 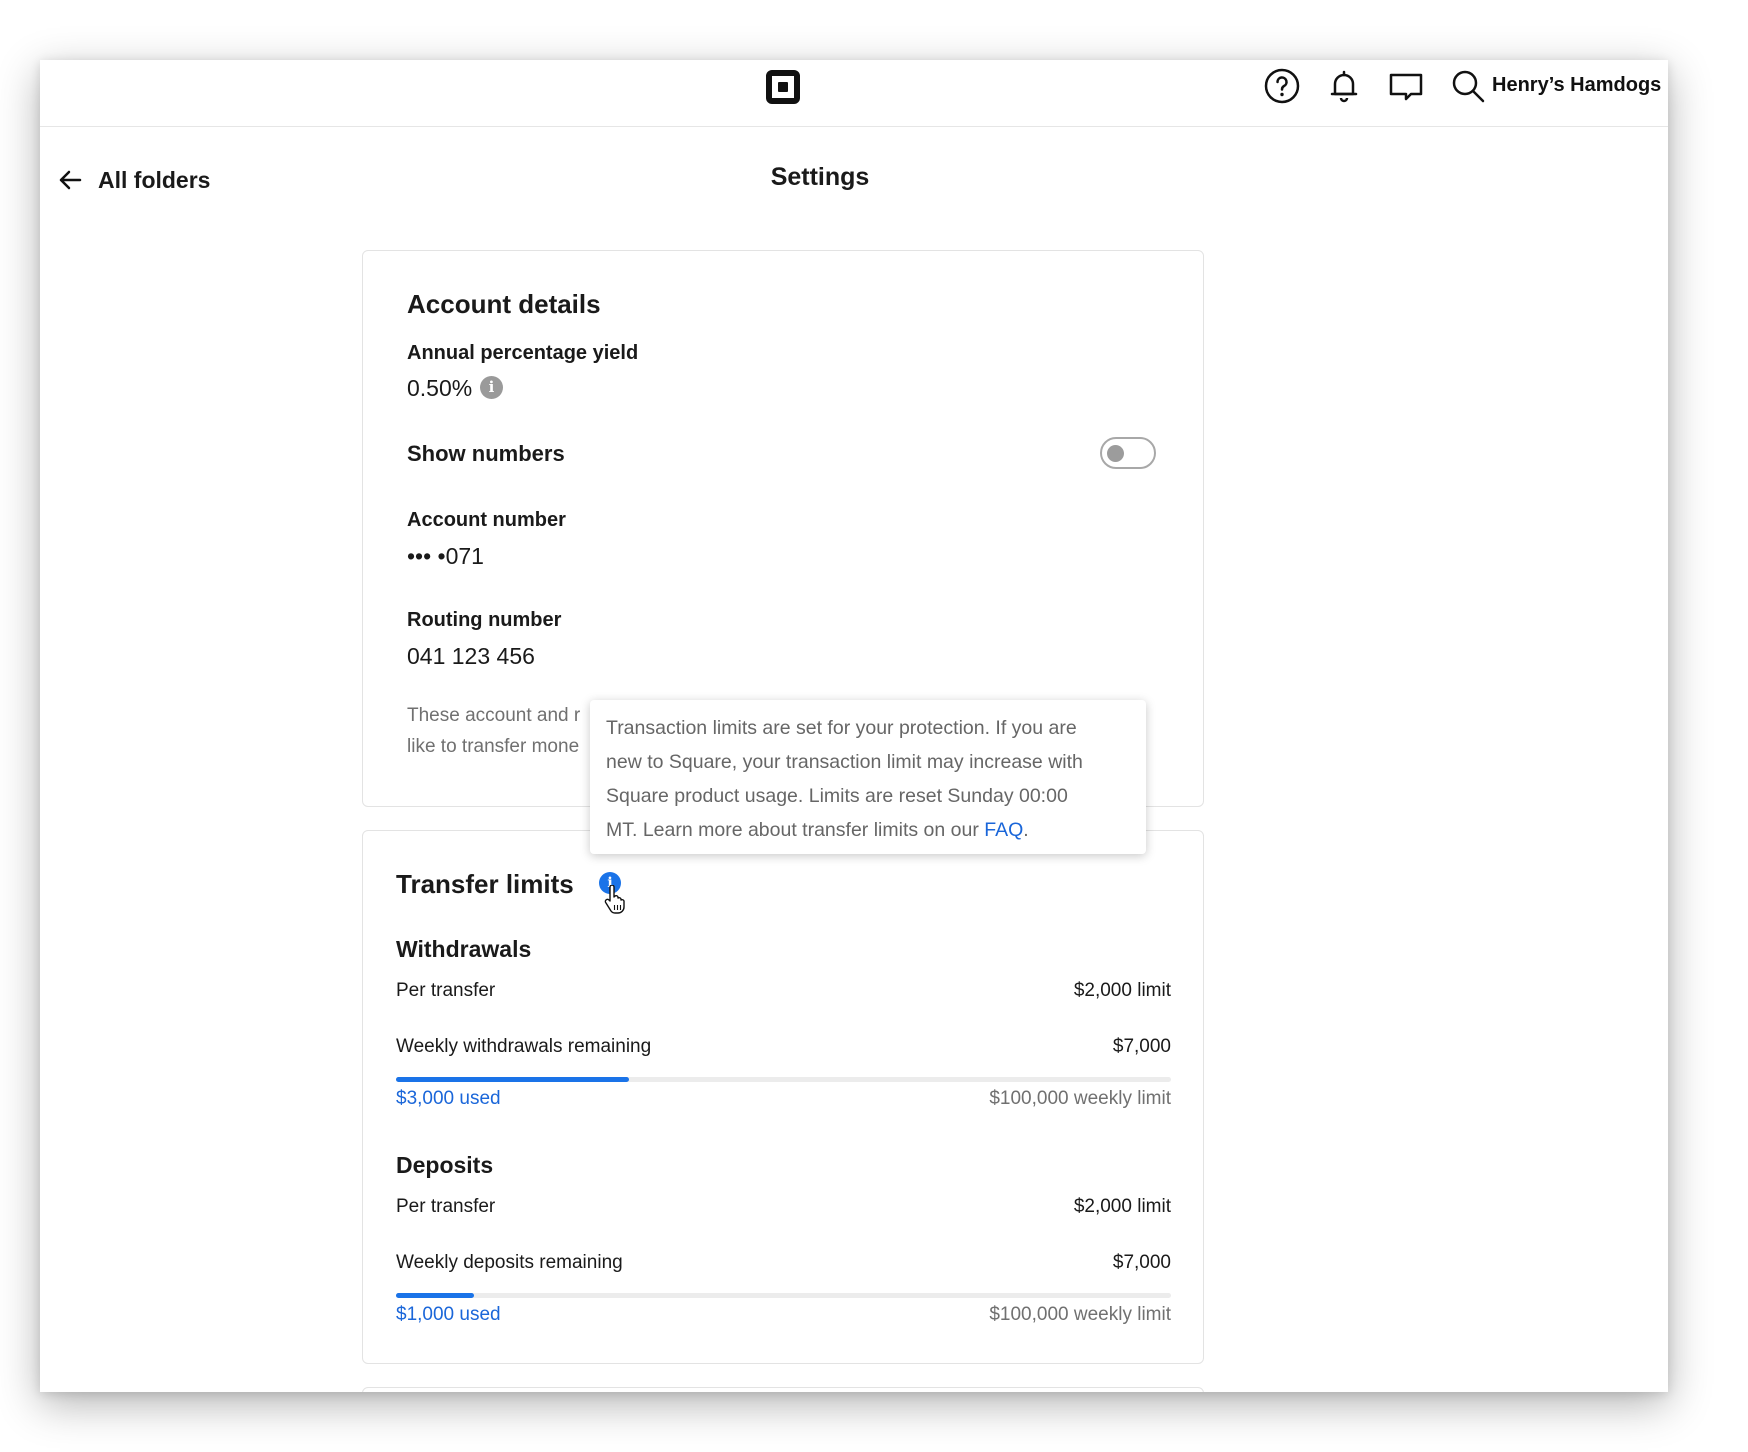 What do you see at coordinates (446, 1206) in the screenshot?
I see `deposits-per-transfer-label: Per transfer` at bounding box center [446, 1206].